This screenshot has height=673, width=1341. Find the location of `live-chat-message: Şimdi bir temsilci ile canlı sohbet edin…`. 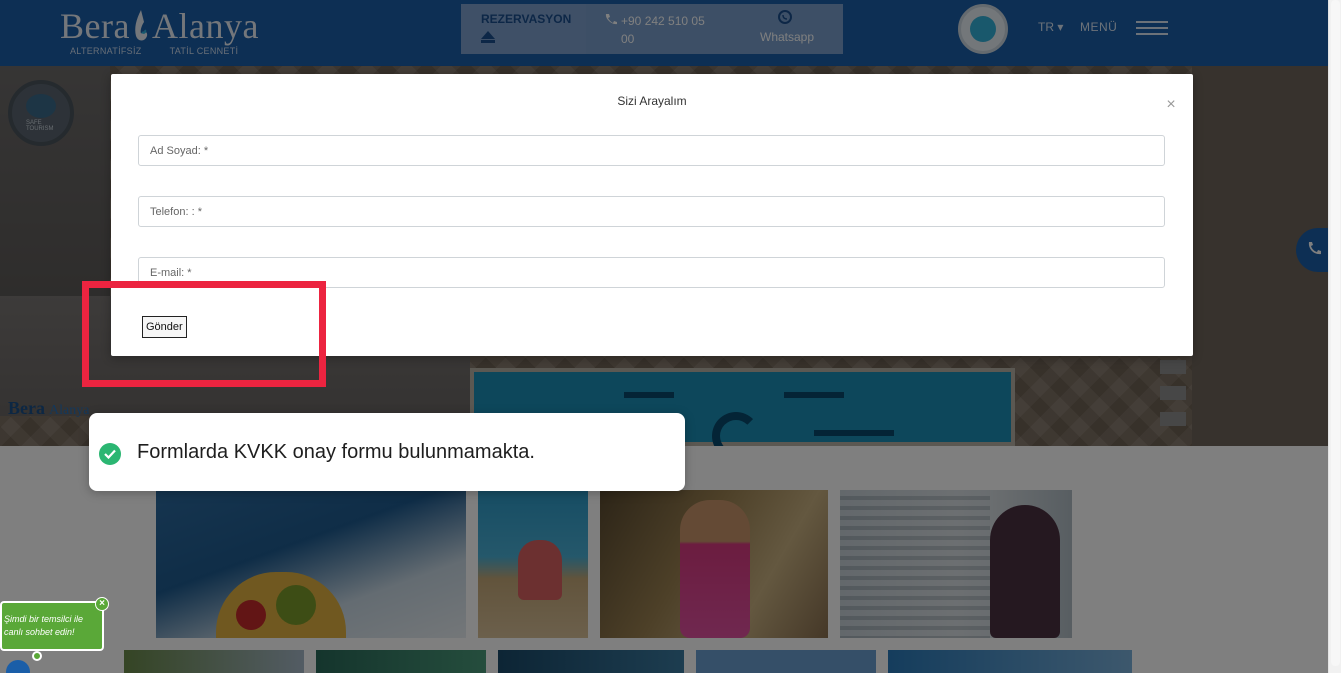

live-chat-message: Şimdi bir temsilci ile canlı sohbet edin… is located at coordinates (44, 625).